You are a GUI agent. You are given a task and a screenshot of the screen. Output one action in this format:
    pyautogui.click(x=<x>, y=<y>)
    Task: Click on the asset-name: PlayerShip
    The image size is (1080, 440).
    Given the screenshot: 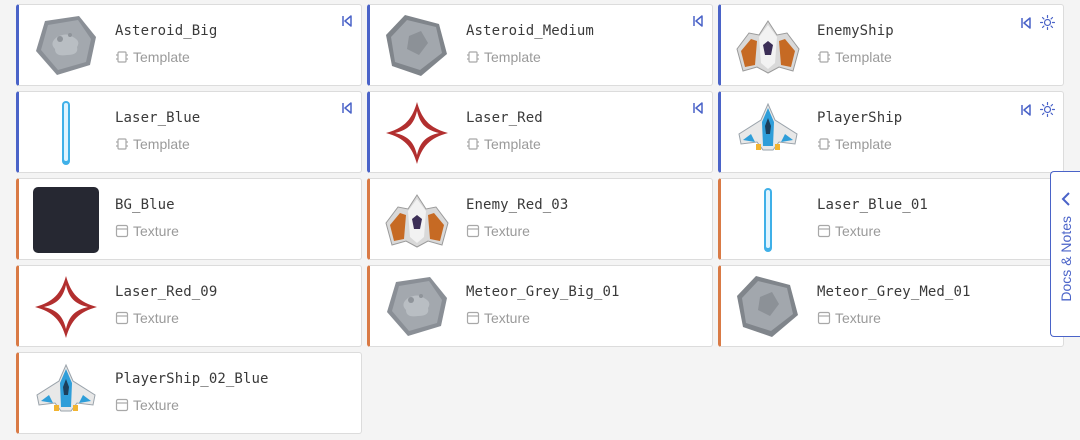 What is the action you would take?
    pyautogui.click(x=860, y=118)
    